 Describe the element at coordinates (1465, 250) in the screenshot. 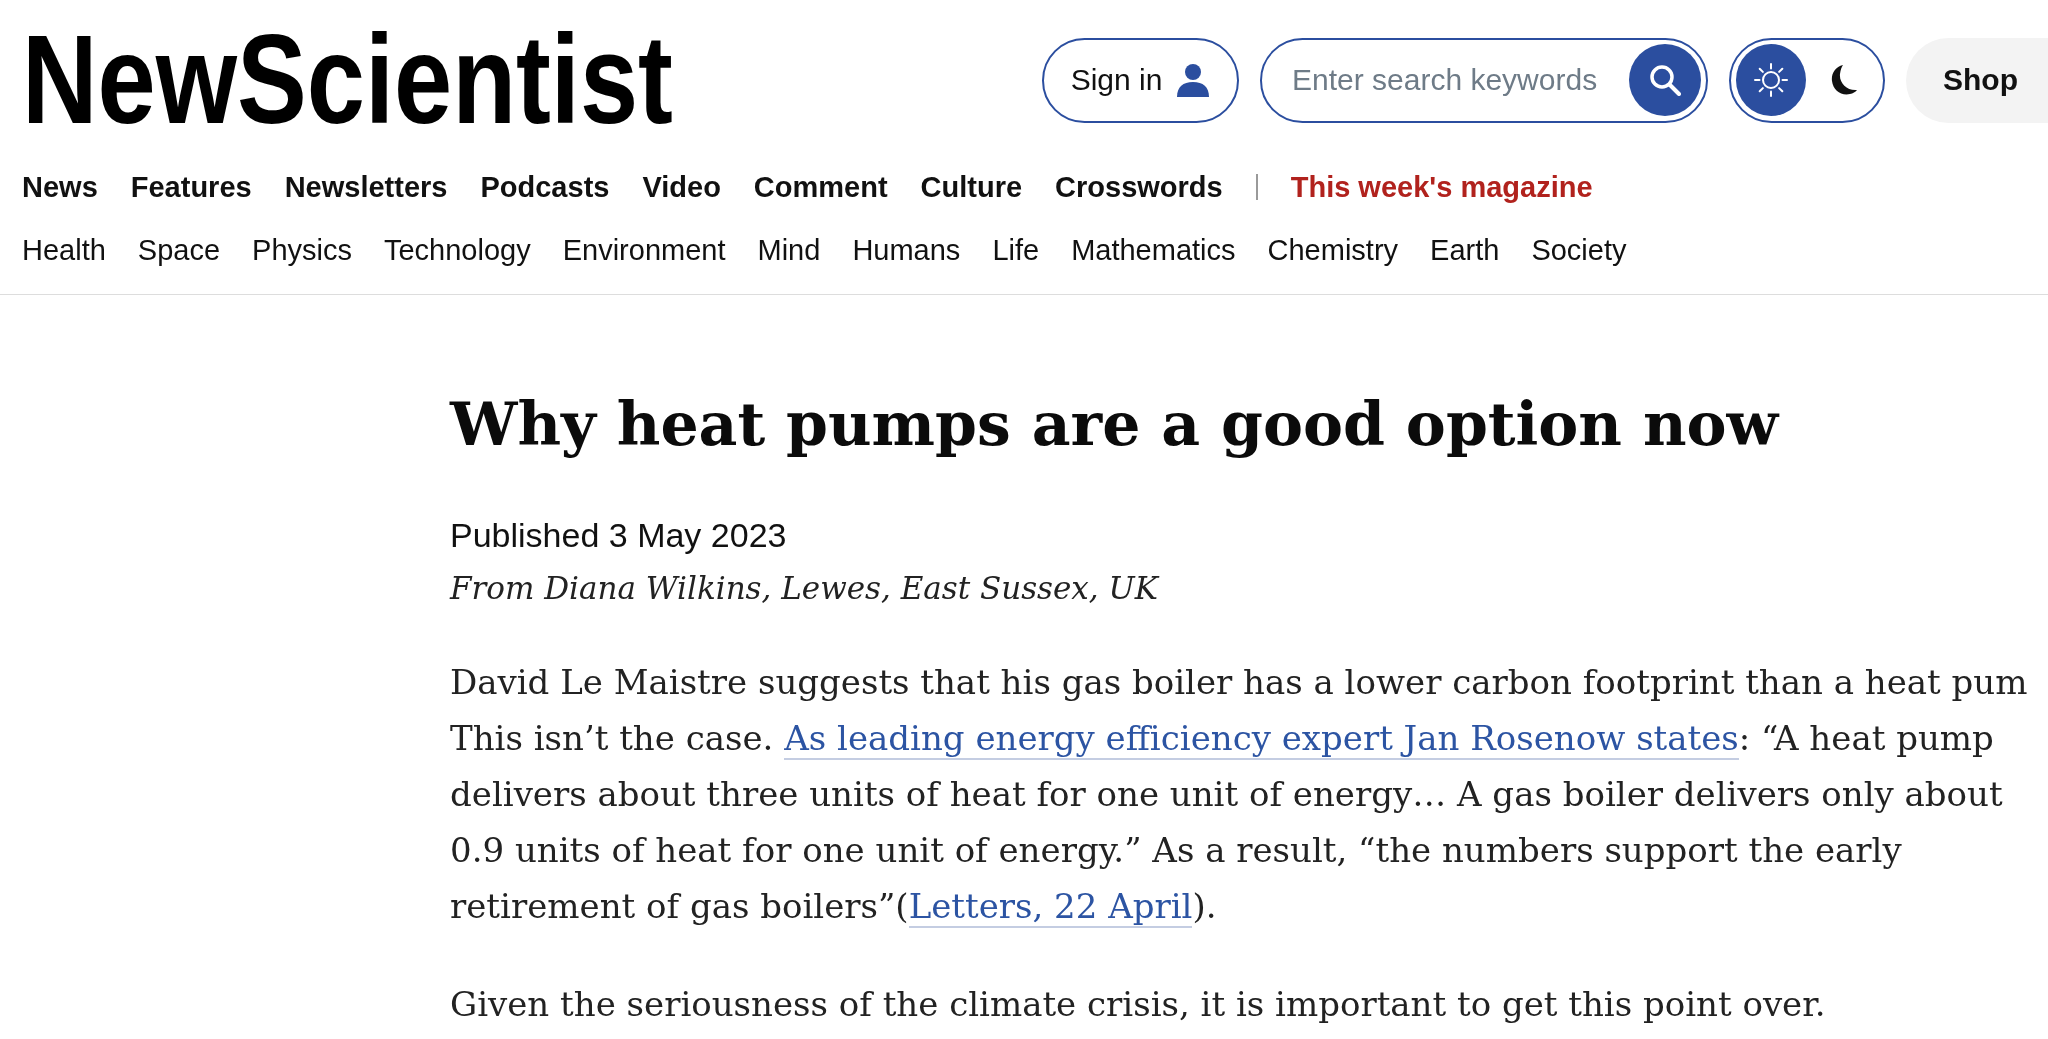

I see `topic-link: Earth` at that location.